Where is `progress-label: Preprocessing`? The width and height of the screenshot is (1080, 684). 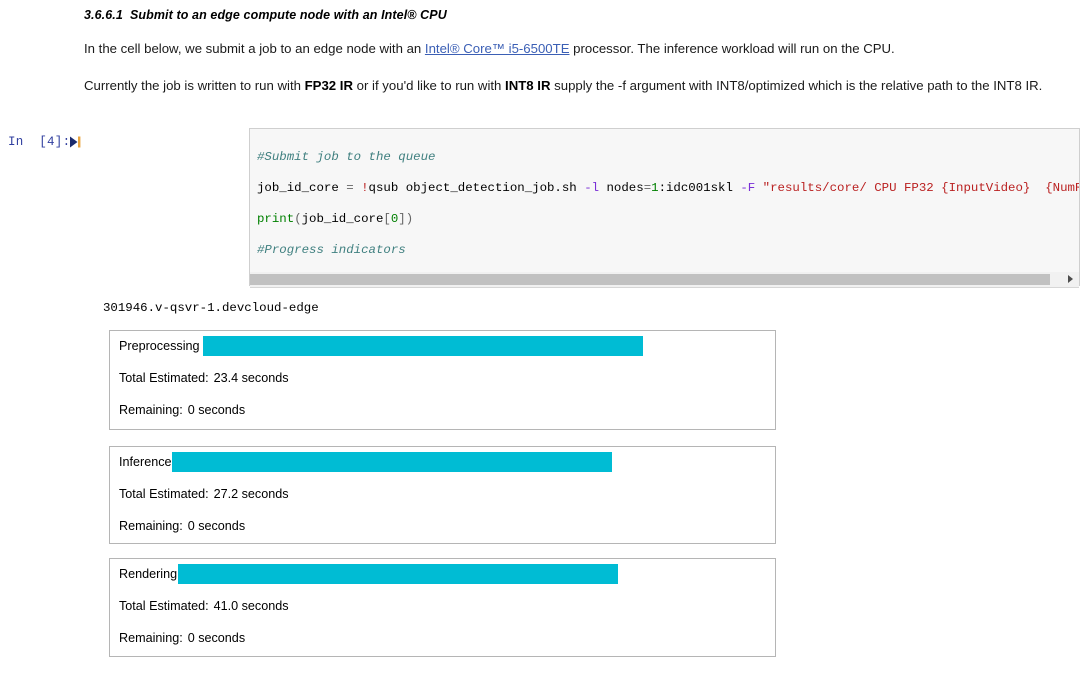 progress-label: Preprocessing is located at coordinates (159, 346).